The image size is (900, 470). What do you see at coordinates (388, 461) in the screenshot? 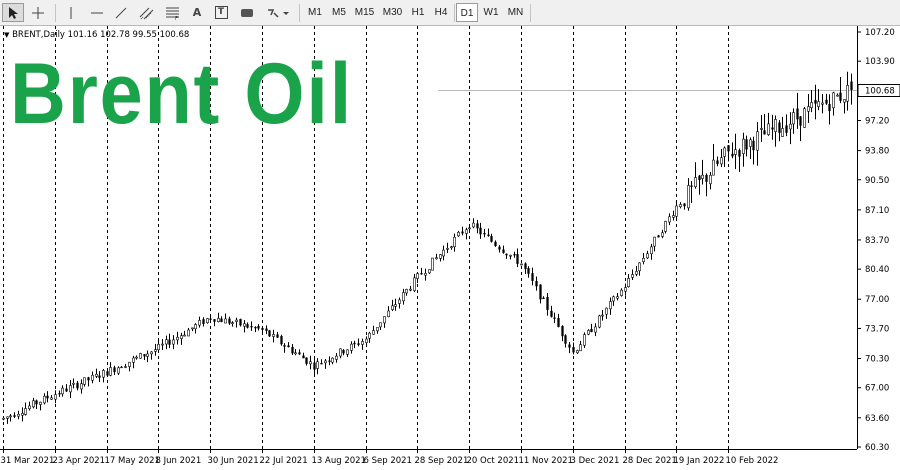
I see `x-tick-label: 6 Sep 2021` at bounding box center [388, 461].